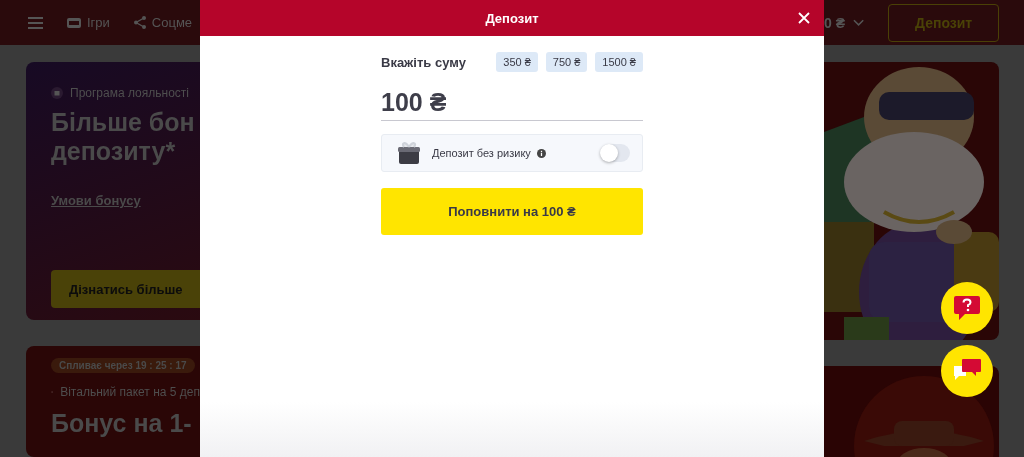  Describe the element at coordinates (541, 153) in the screenshot. I see `info-icon` at that location.